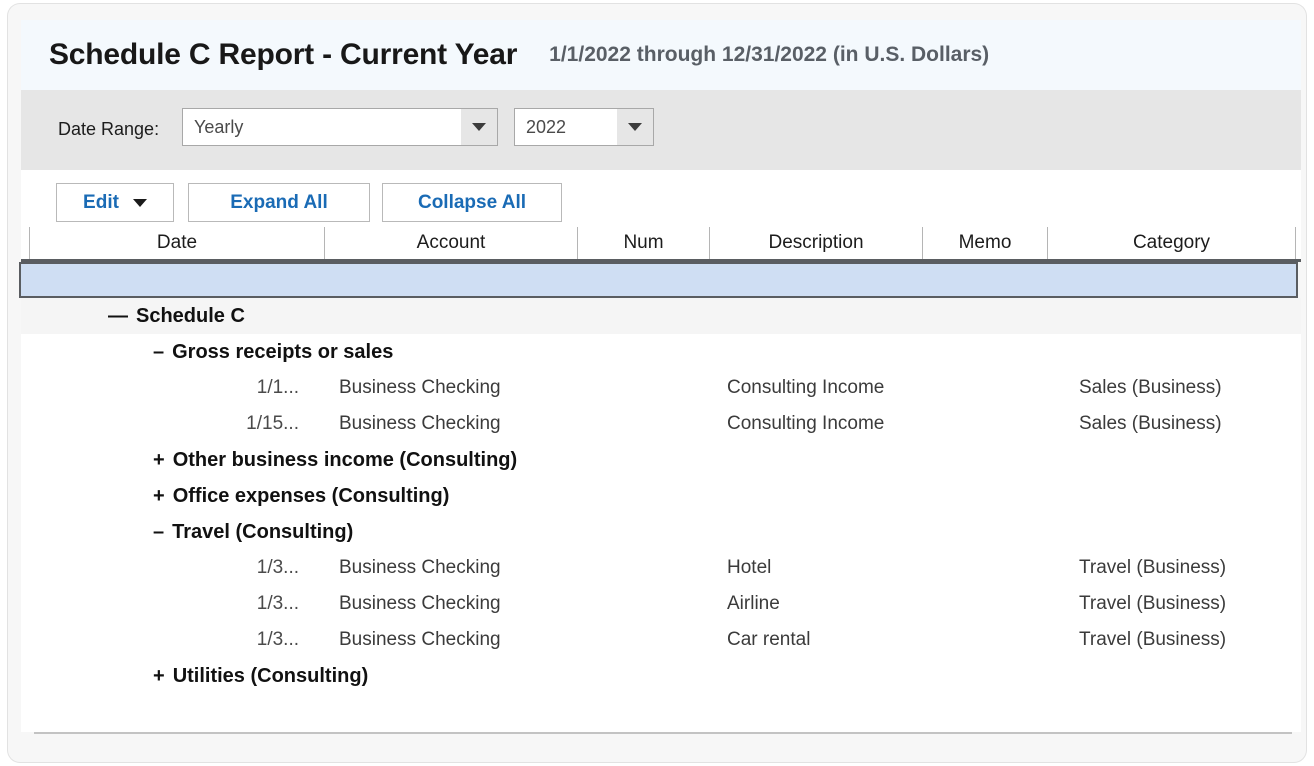 The height and width of the screenshot is (766, 1314). What do you see at coordinates (118, 316) in the screenshot?
I see `collapse-icon: —` at bounding box center [118, 316].